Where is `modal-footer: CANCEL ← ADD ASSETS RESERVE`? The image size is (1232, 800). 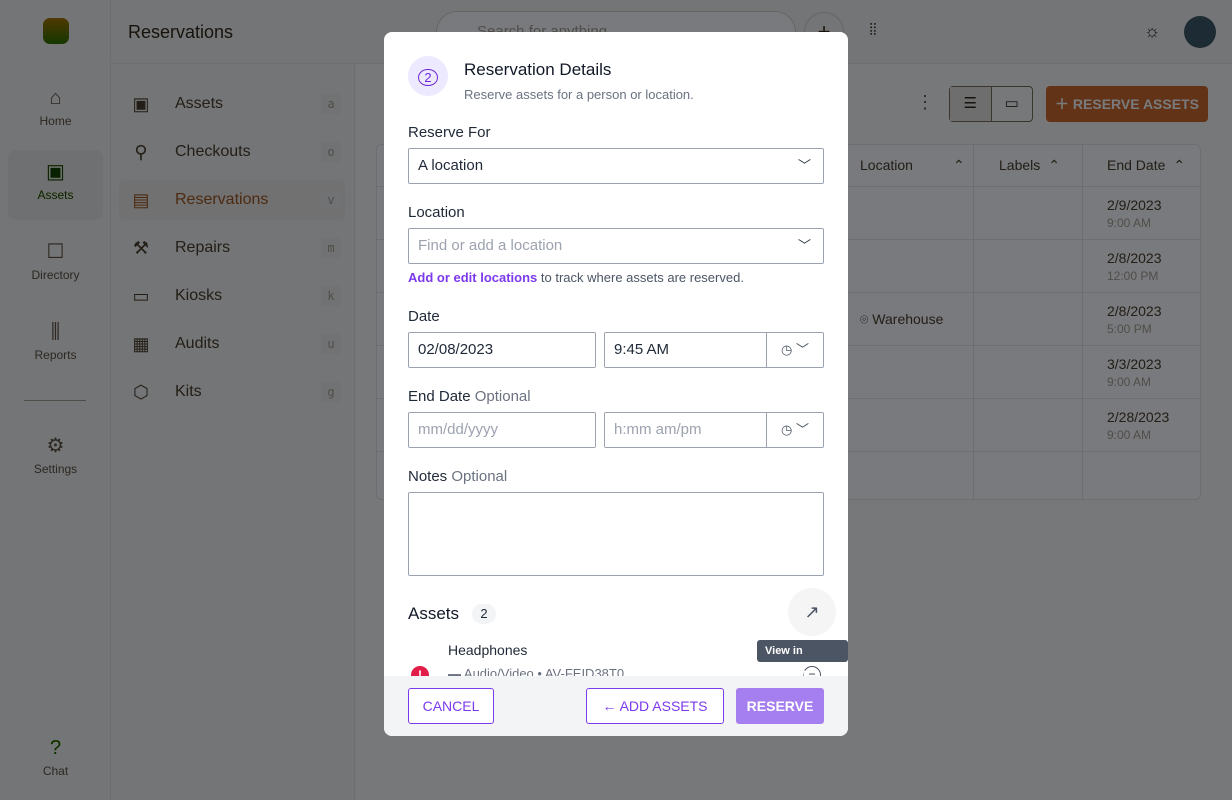 modal-footer: CANCEL ← ADD ASSETS RESERVE is located at coordinates (616, 706).